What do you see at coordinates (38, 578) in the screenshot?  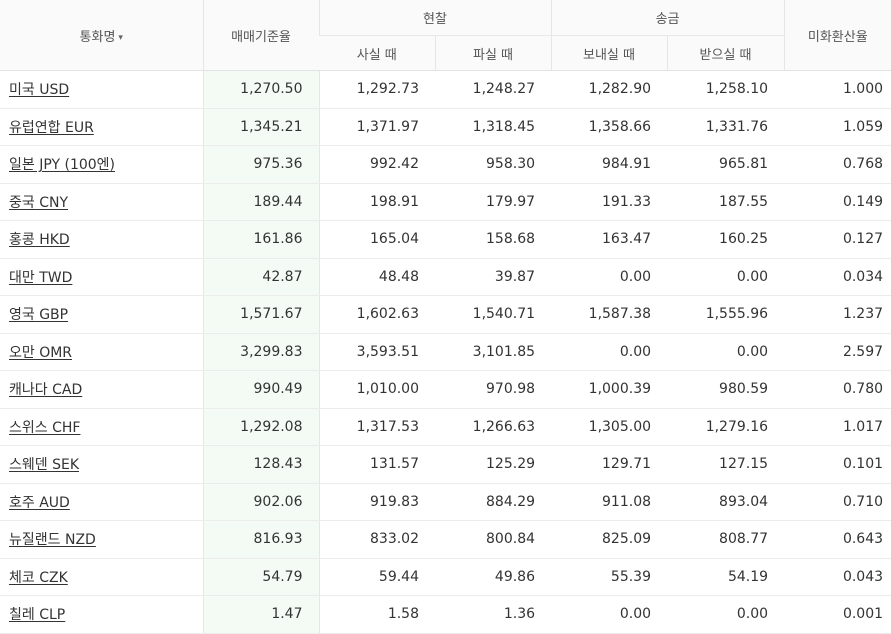 I see `currency-link: 체코 CZK` at bounding box center [38, 578].